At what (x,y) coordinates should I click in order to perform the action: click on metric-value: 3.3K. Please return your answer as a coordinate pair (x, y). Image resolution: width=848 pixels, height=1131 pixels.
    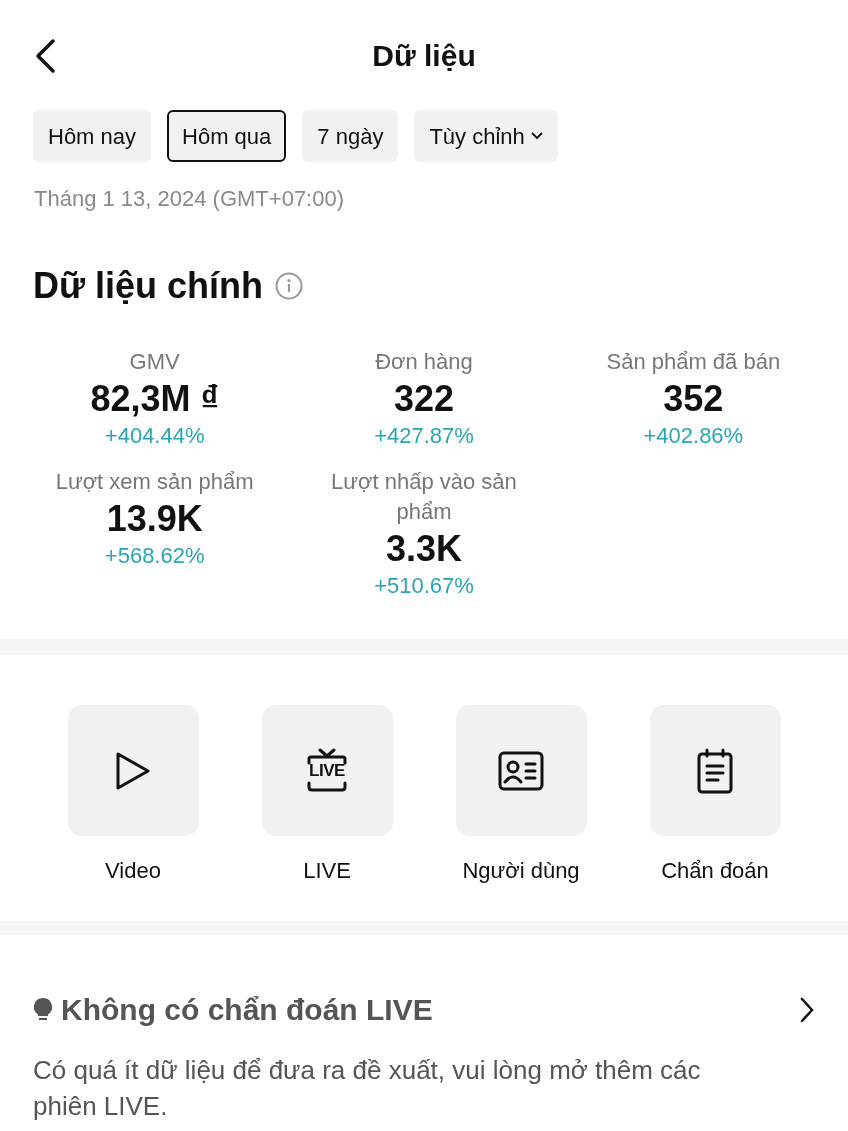
    Looking at the image, I should click on (423, 549).